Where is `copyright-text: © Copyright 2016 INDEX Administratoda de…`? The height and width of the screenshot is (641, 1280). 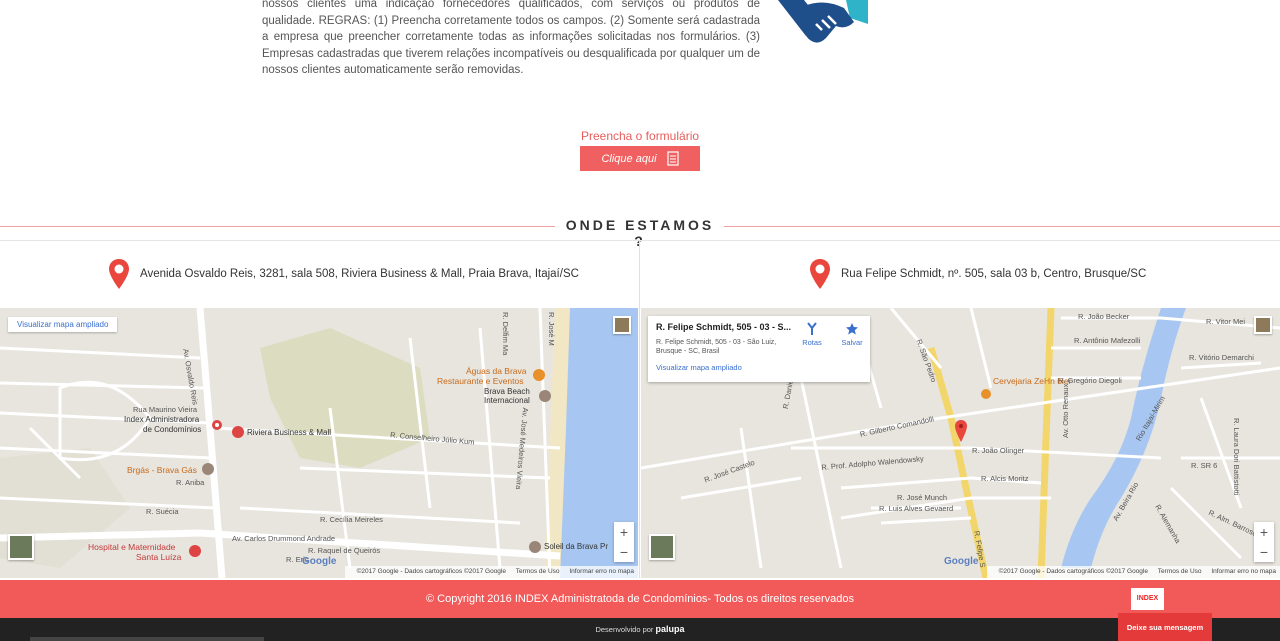 copyright-text: © Copyright 2016 INDEX Administratoda de… is located at coordinates (640, 599).